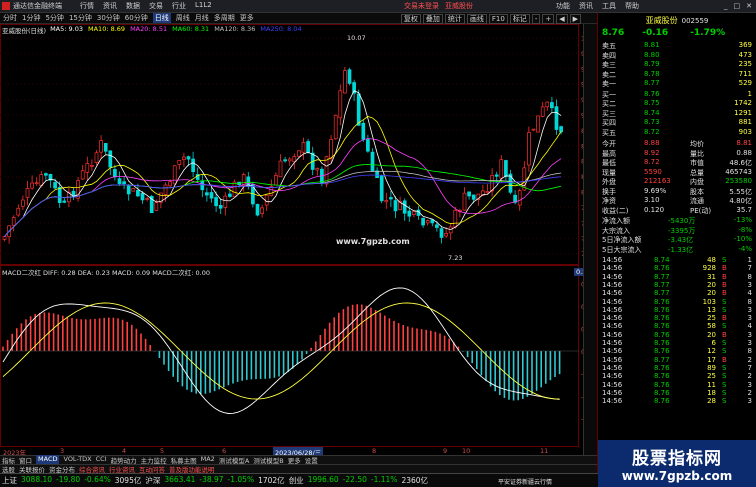  I want to click on chart-tool-1: 叠加, so click(432, 18).